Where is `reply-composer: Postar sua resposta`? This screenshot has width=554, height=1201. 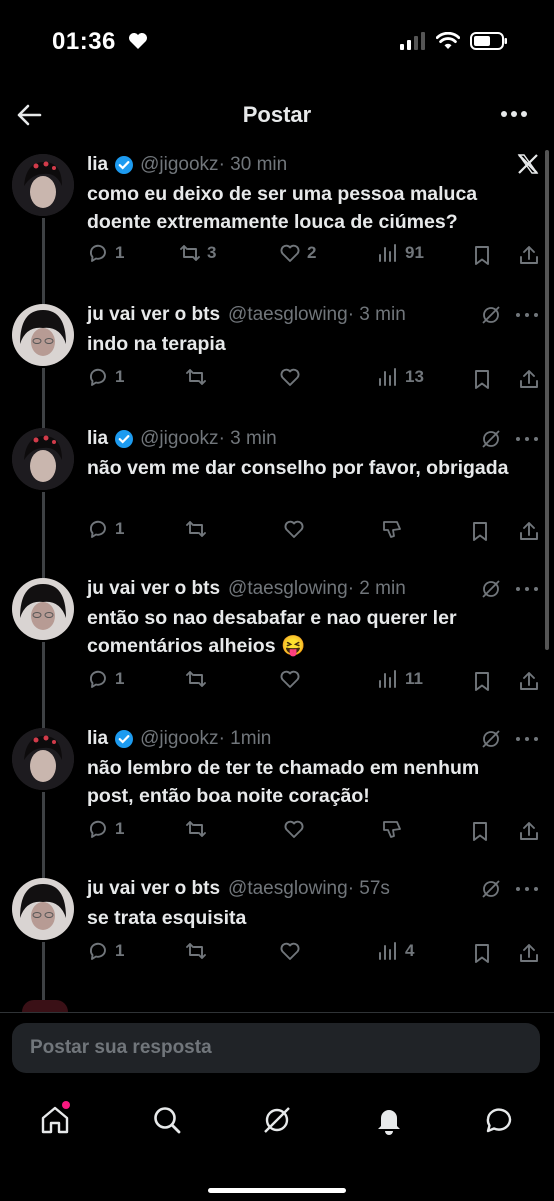 reply-composer: Postar sua resposta is located at coordinates (276, 1048).